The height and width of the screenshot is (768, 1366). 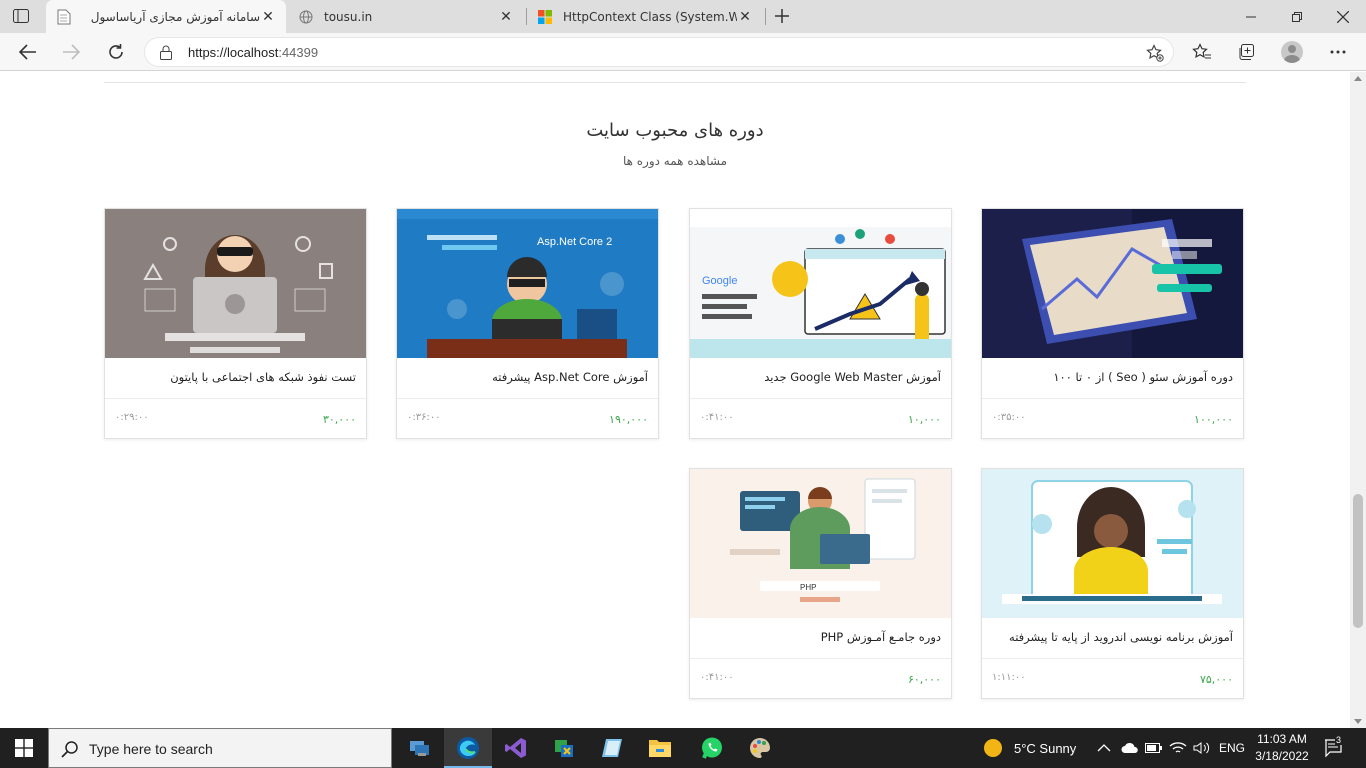 What do you see at coordinates (574, 242) in the screenshot?
I see `svg-text: Asp.Net Core 2` at bounding box center [574, 242].